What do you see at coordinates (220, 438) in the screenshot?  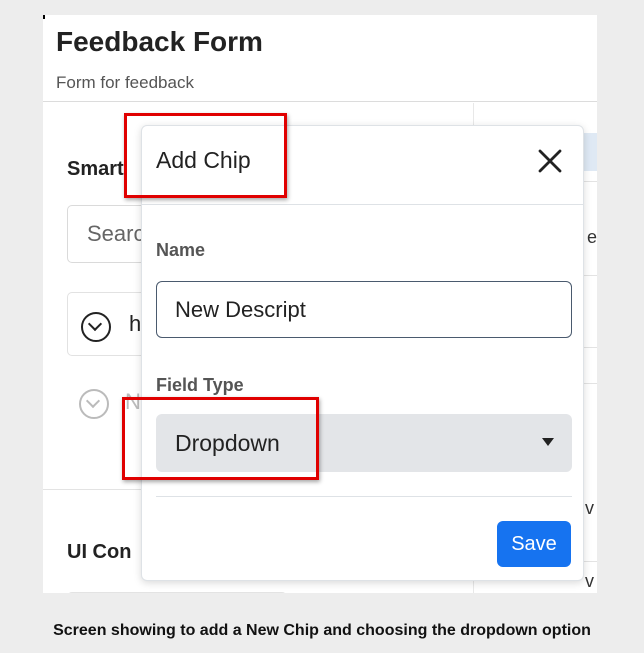 I see `highlight-box-dropdown` at bounding box center [220, 438].